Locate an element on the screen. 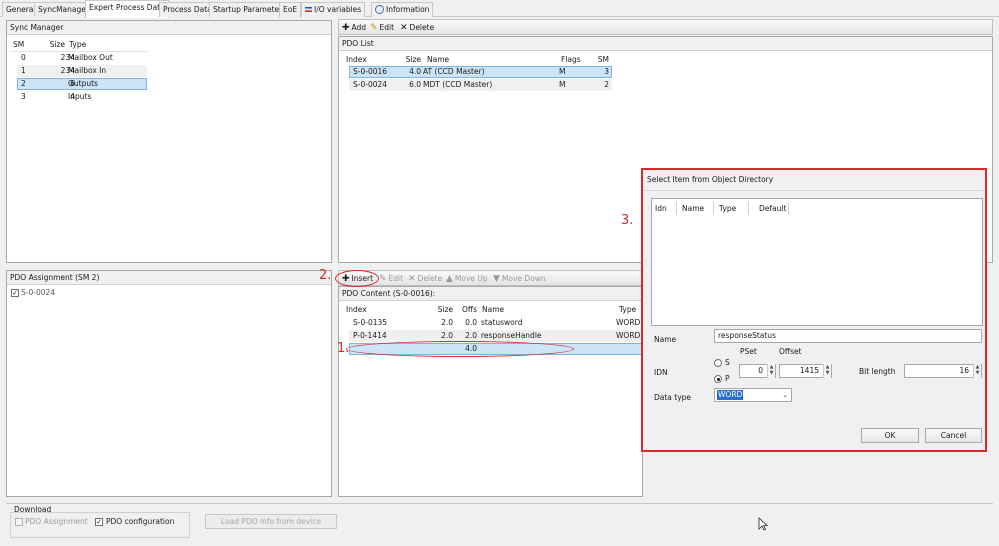 Image resolution: width=999 pixels, height=546 pixels. pdo-assignment-download-label: PDO Assignment is located at coordinates (56, 521).